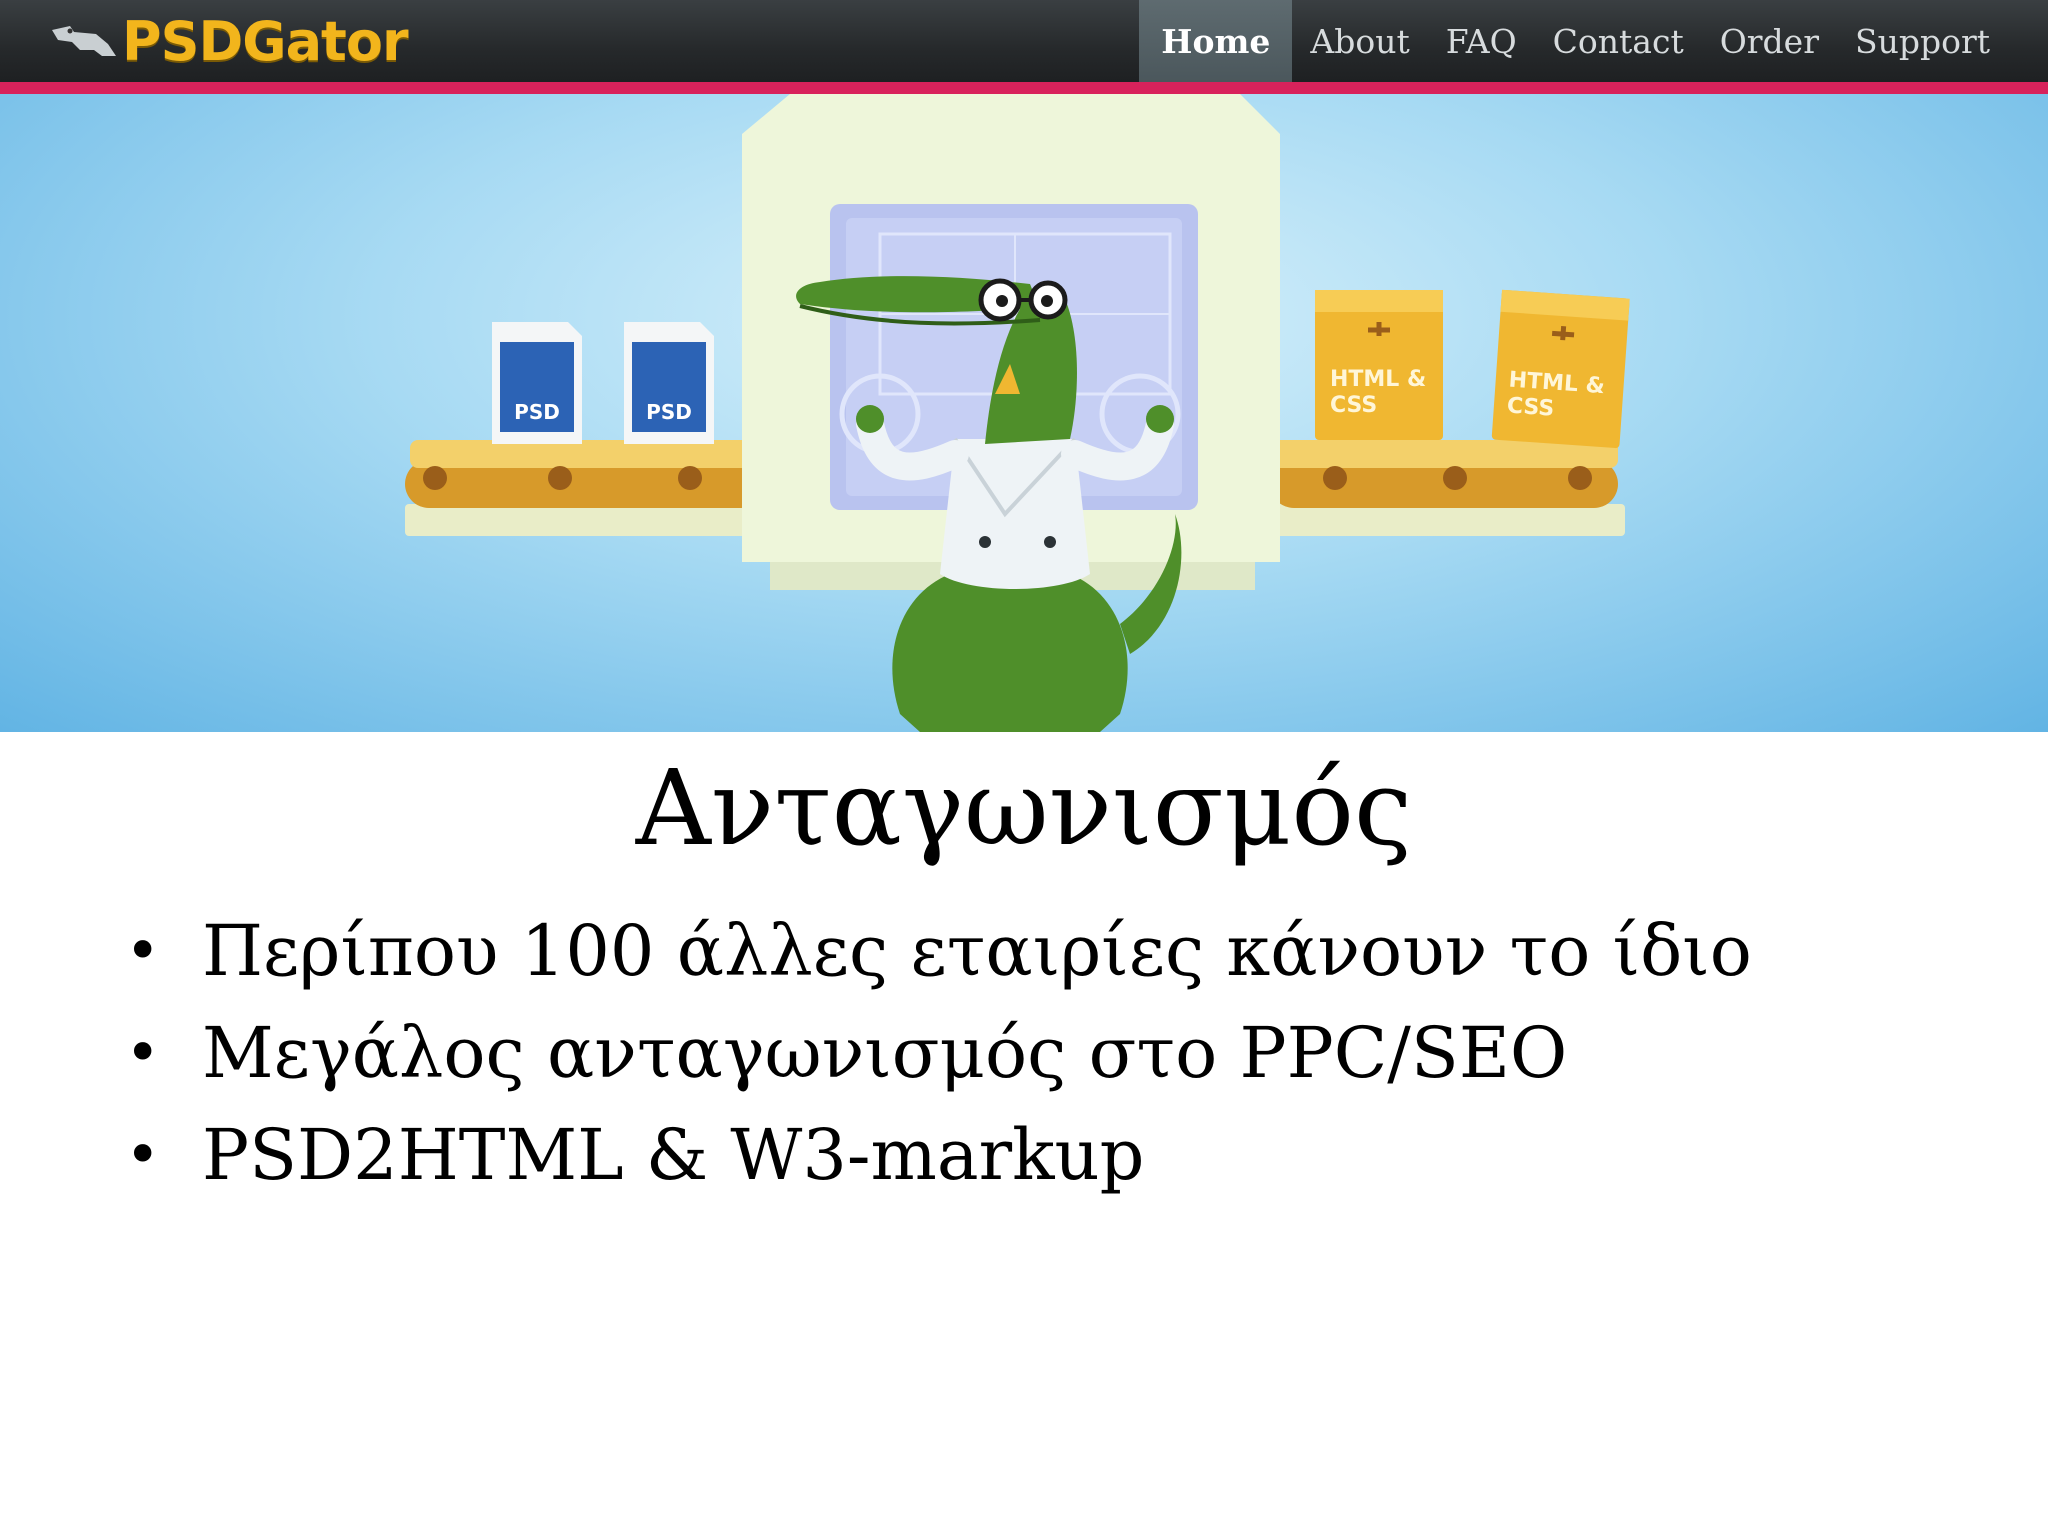 This screenshot has width=2048, height=1536. Describe the element at coordinates (1024, 808) in the screenshot. I see `slide-title: Ανταγωνισμός` at that location.